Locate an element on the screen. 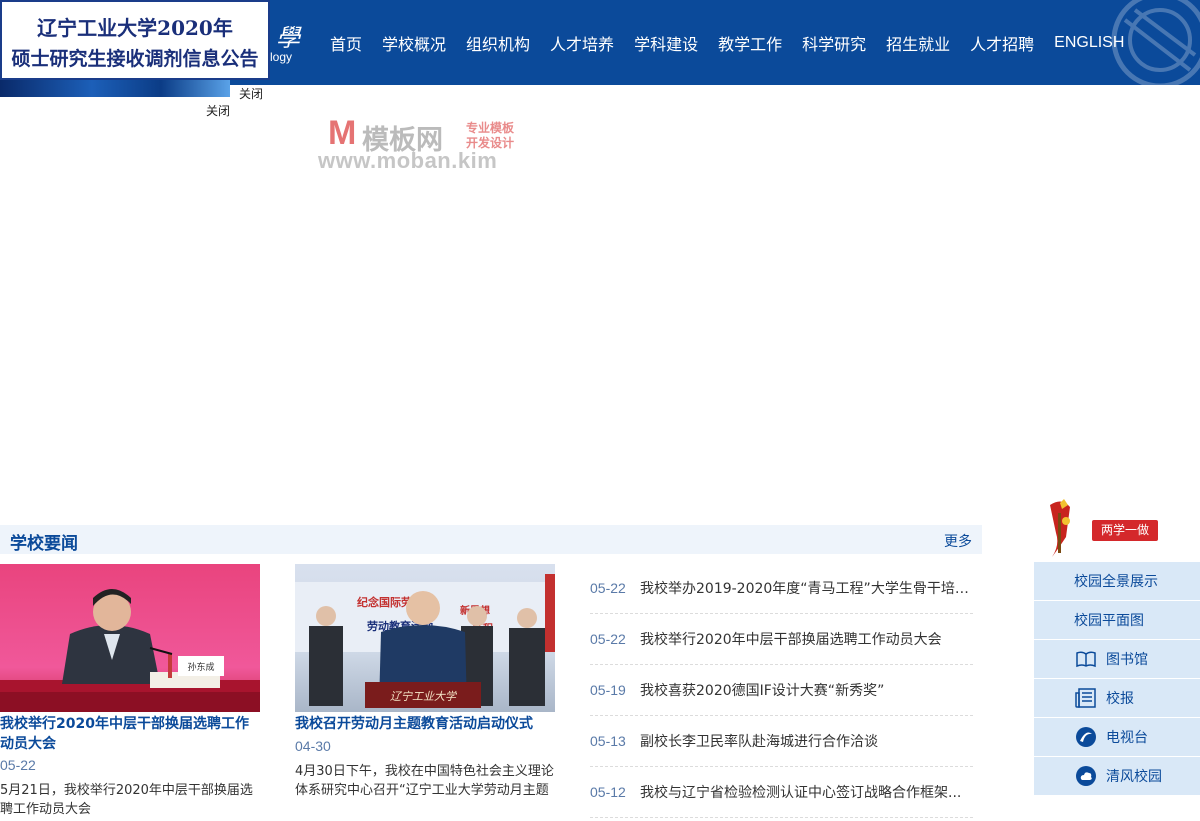  news-item-title: 我校举行2020年中层干部换届选聘工作动员大会 is located at coordinates (791, 639).